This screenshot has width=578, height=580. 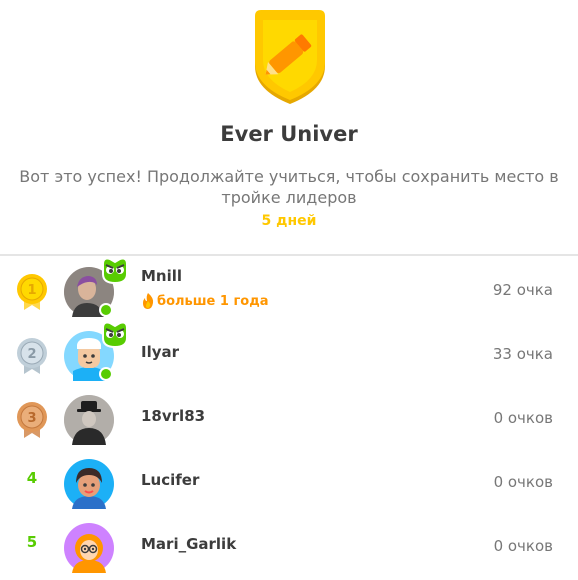 What do you see at coordinates (189, 544) in the screenshot?
I see `username: Mari_Garlik` at bounding box center [189, 544].